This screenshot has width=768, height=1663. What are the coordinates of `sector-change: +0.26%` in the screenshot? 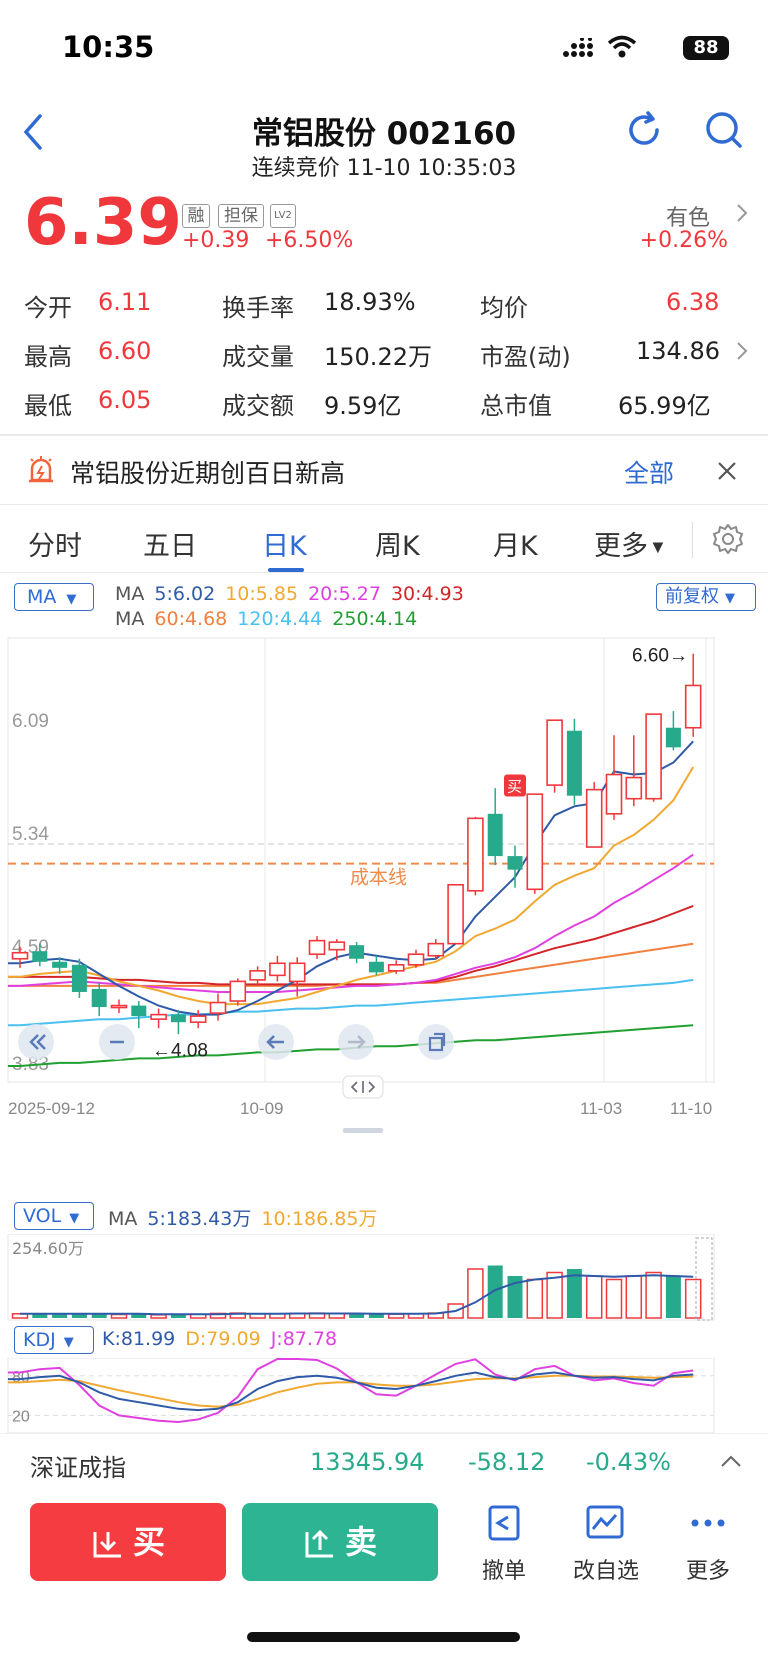 It's located at (684, 240).